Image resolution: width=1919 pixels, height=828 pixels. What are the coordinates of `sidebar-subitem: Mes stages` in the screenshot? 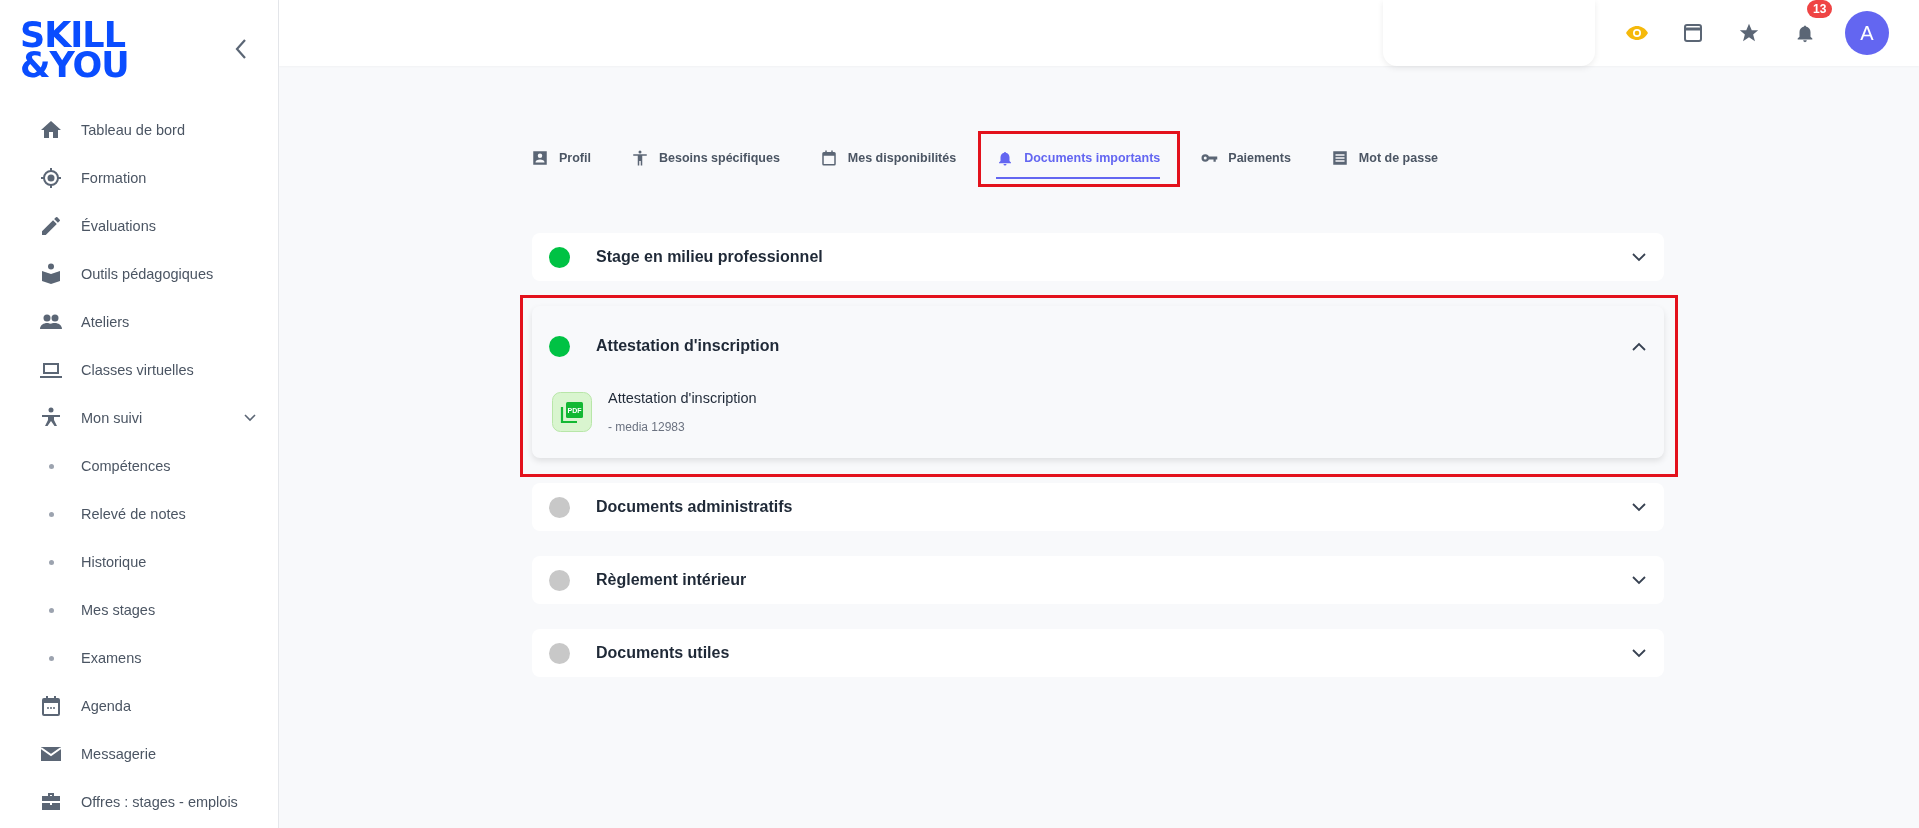 It's located at (118, 610).